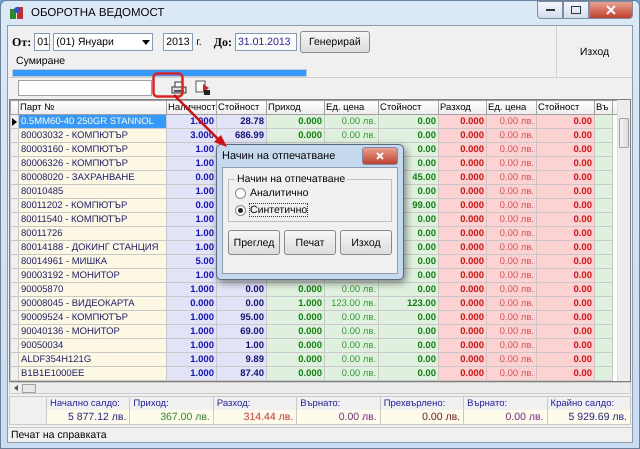 The image size is (640, 449). What do you see at coordinates (203, 88) in the screenshot?
I see `export-icon` at bounding box center [203, 88].